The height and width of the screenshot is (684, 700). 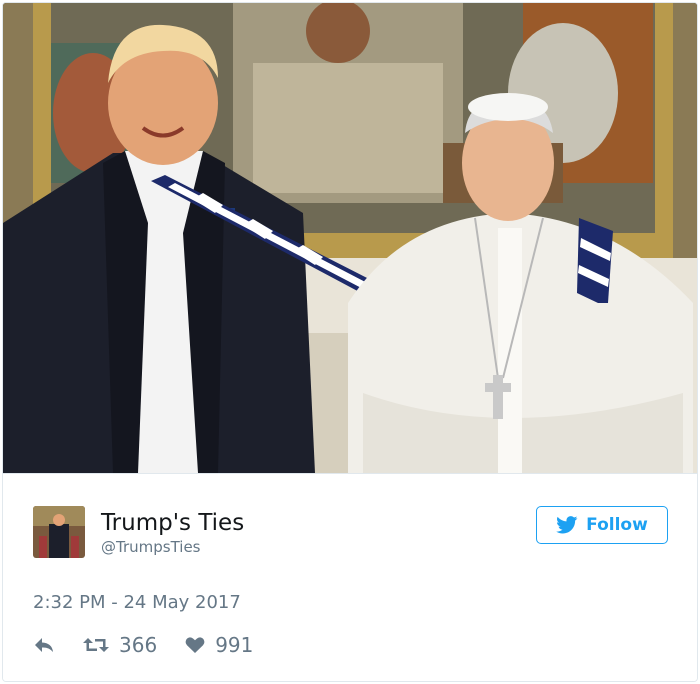 I want to click on like-count: 991, so click(x=234, y=645).